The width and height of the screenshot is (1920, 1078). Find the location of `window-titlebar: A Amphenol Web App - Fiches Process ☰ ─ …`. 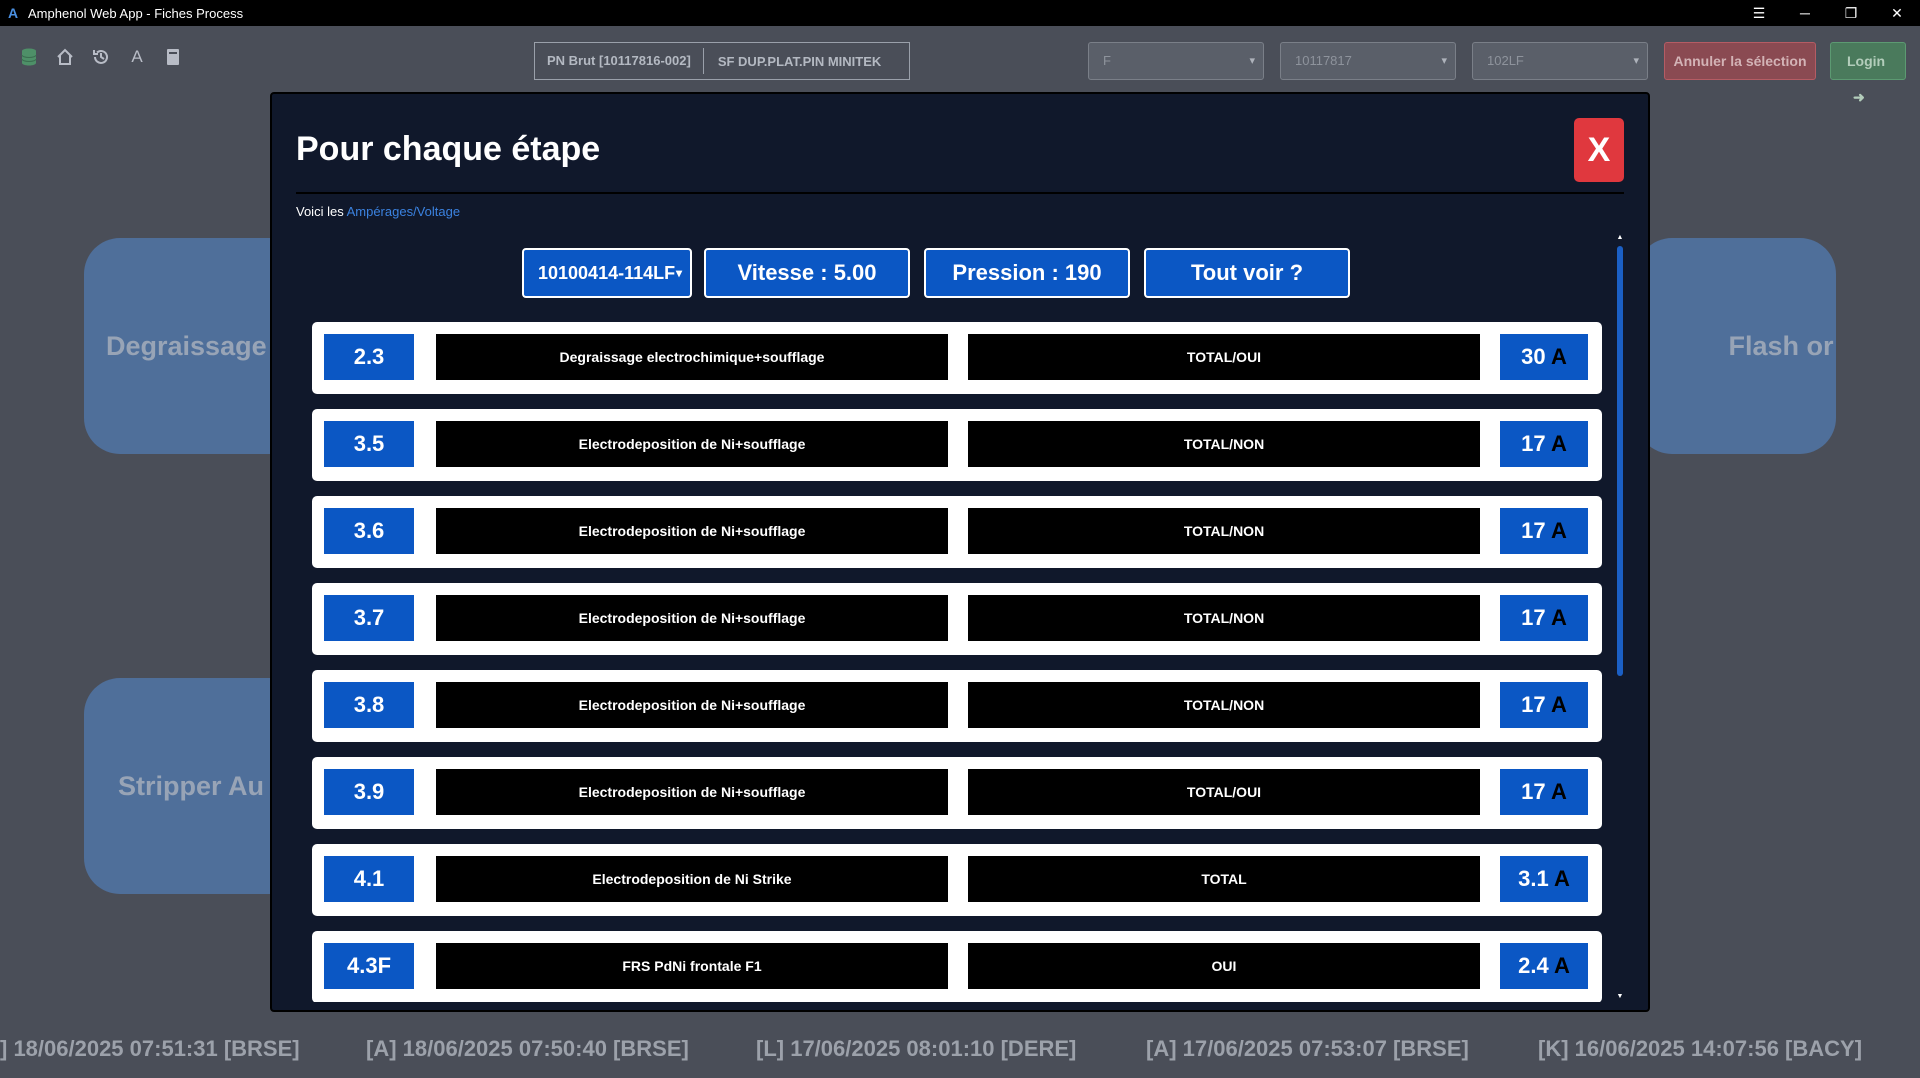

window-titlebar: A Amphenol Web App - Fiches Process ☰ ─ … is located at coordinates (960, 13).